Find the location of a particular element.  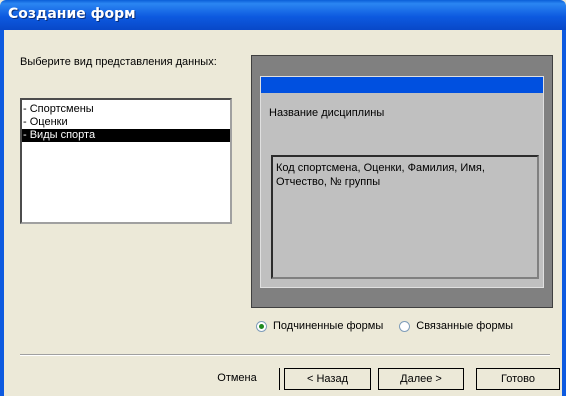

divider is located at coordinates (285, 355).